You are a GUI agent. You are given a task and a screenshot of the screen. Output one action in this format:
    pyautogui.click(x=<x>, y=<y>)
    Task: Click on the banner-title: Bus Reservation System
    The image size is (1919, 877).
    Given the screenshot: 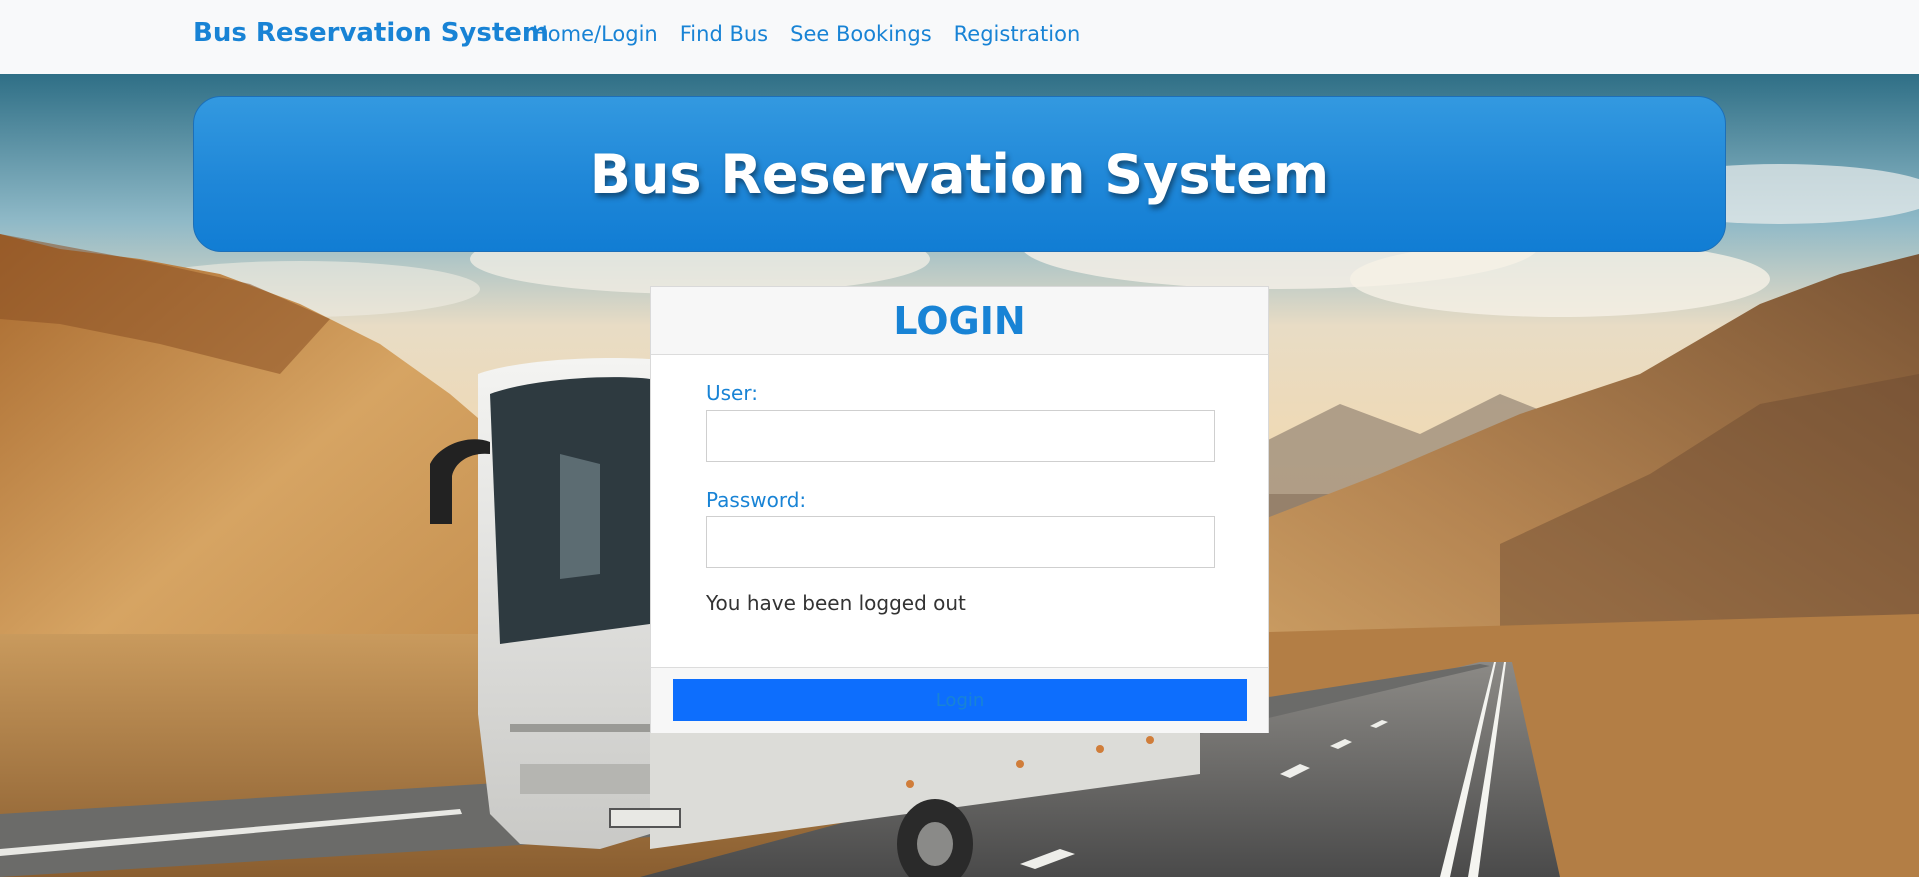 What is the action you would take?
    pyautogui.click(x=959, y=174)
    